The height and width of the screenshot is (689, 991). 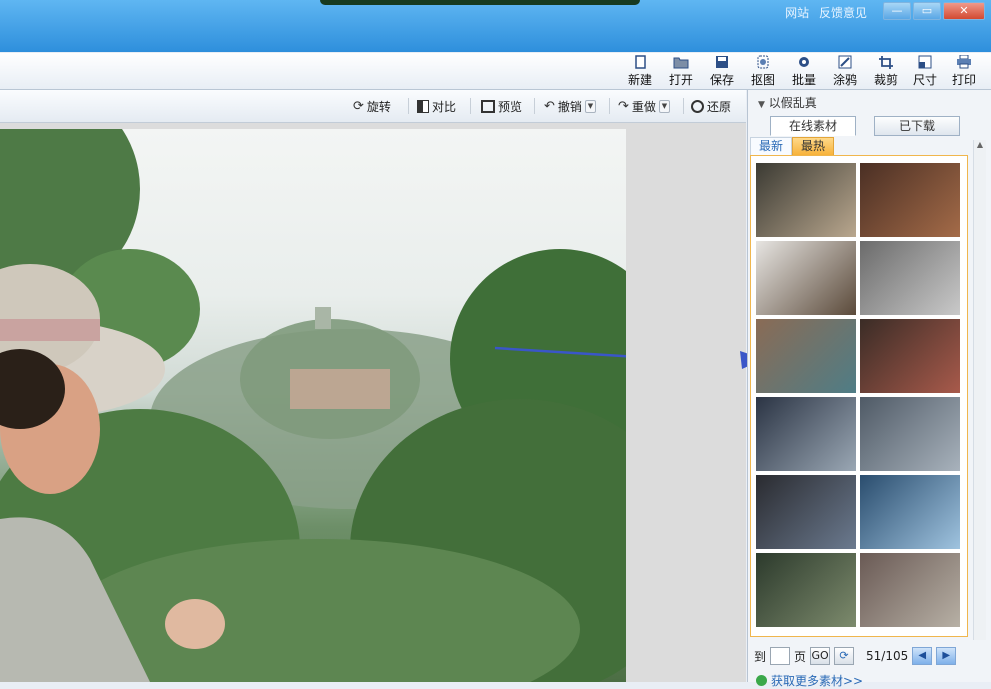 What do you see at coordinates (719, 106) in the screenshot?
I see `restore-label: 还原` at bounding box center [719, 106].